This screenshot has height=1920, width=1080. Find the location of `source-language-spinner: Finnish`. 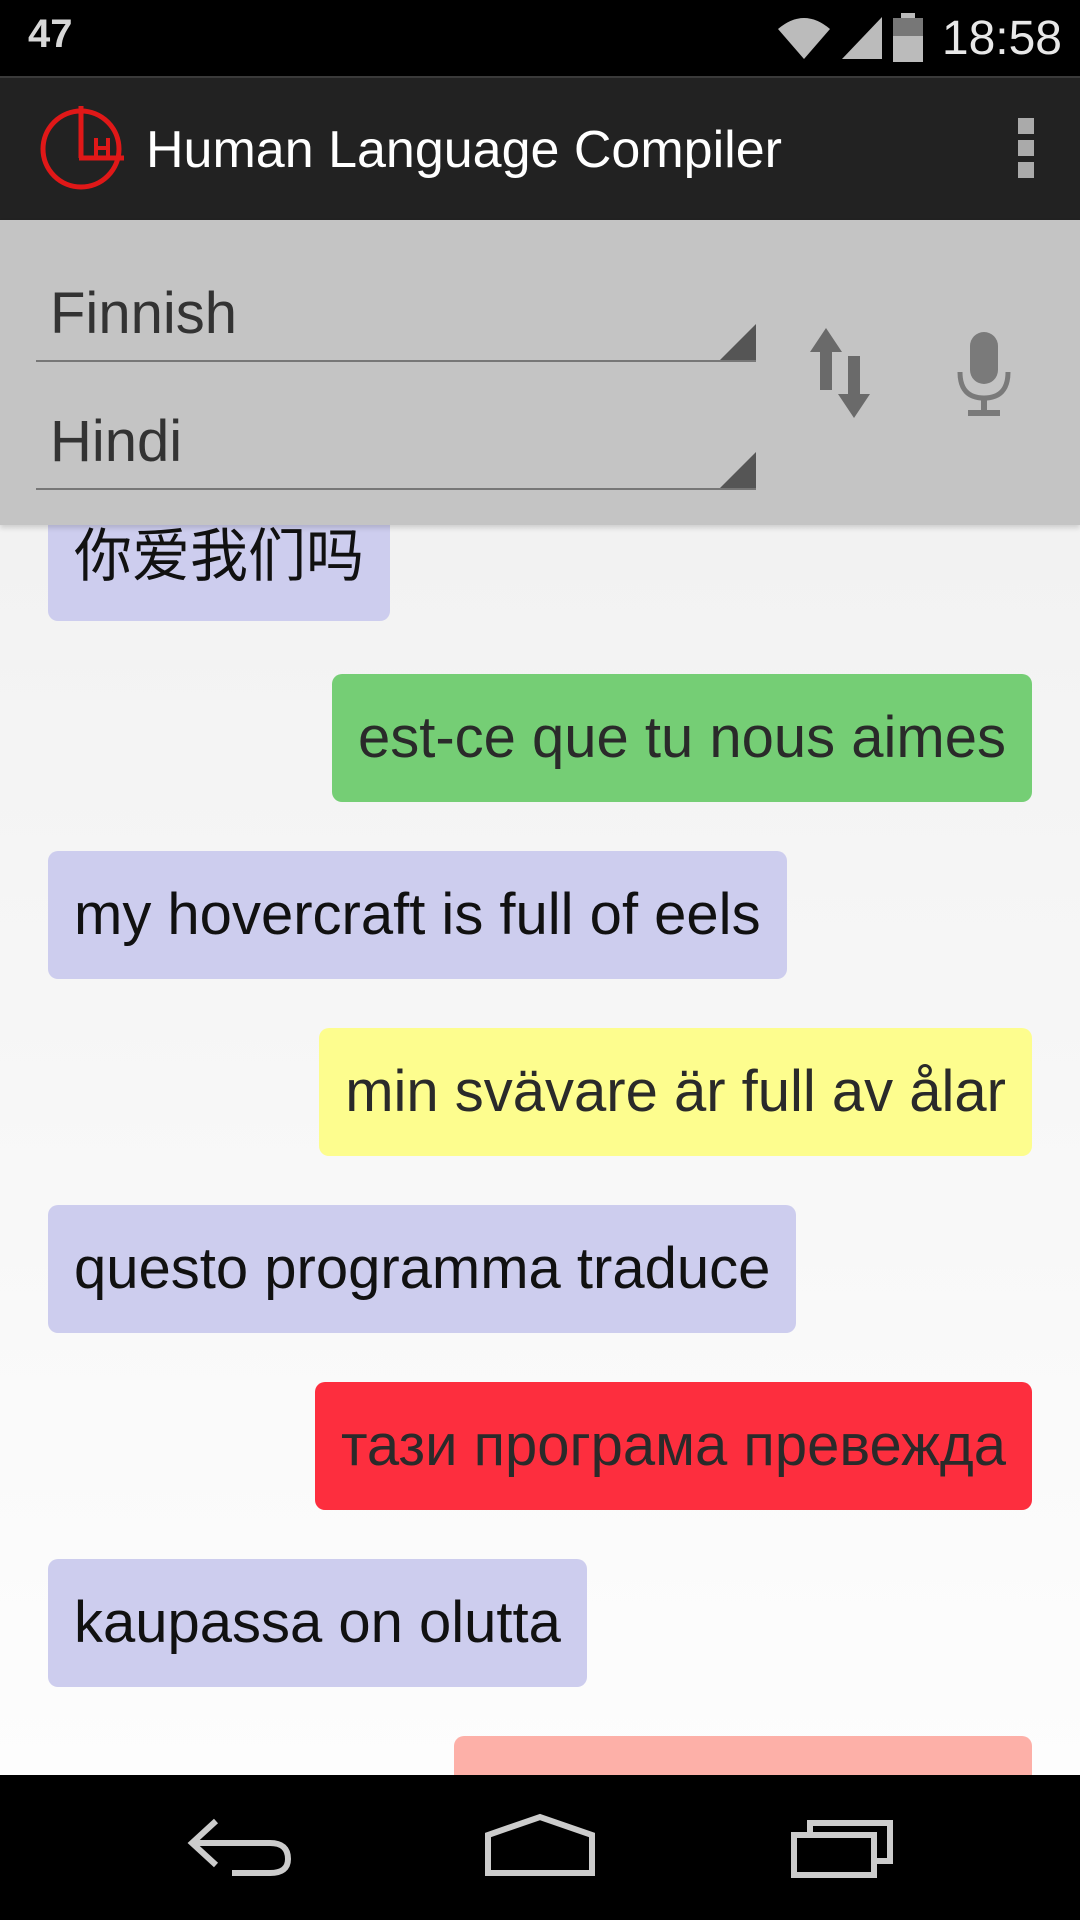

source-language-spinner: Finnish is located at coordinates (396, 317).